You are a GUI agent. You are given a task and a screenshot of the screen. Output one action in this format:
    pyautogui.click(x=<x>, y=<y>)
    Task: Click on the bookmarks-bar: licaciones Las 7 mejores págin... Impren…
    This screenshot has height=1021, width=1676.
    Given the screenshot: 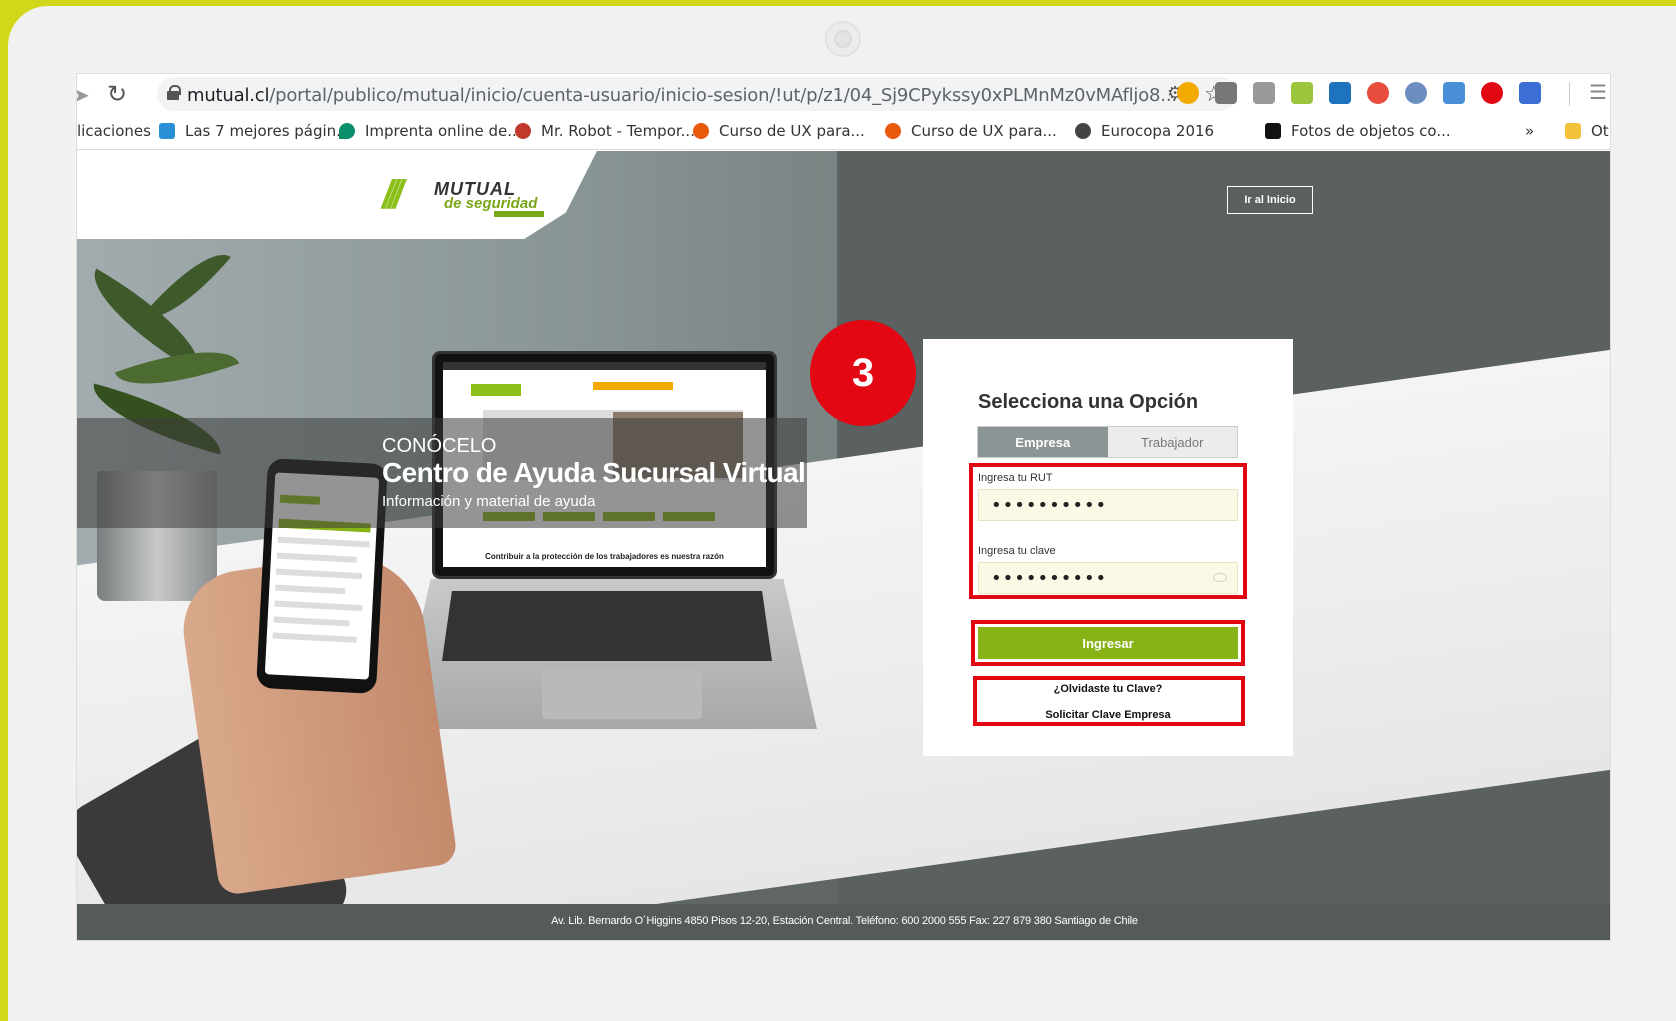 What is the action you would take?
    pyautogui.click(x=843, y=132)
    